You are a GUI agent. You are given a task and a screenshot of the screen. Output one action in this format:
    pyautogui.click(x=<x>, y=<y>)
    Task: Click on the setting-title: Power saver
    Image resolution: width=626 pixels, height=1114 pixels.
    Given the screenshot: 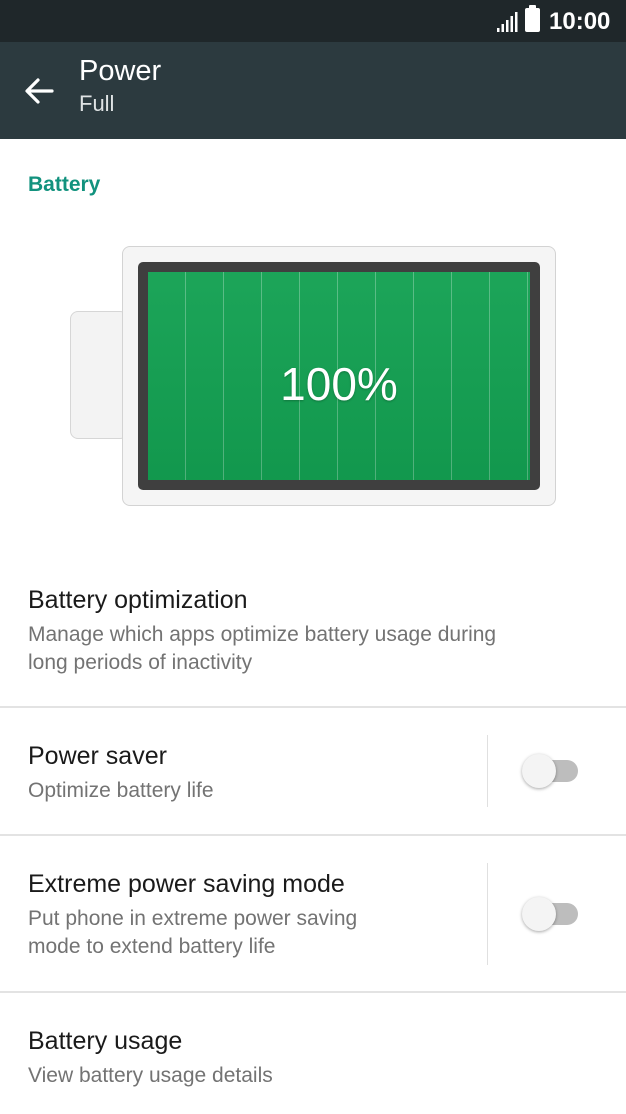 What is the action you would take?
    pyautogui.click(x=97, y=756)
    